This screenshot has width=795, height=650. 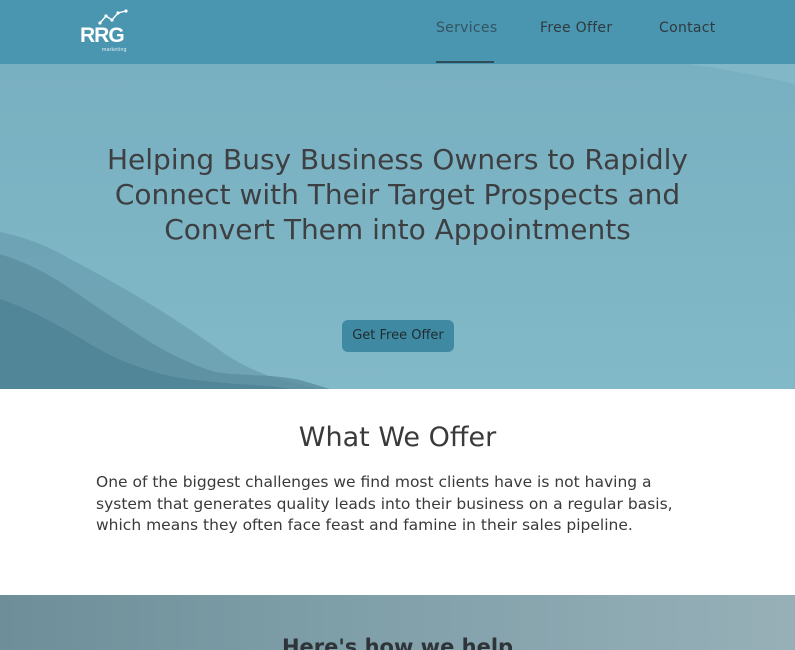 What do you see at coordinates (114, 50) in the screenshot?
I see `logo-subtext: marketing` at bounding box center [114, 50].